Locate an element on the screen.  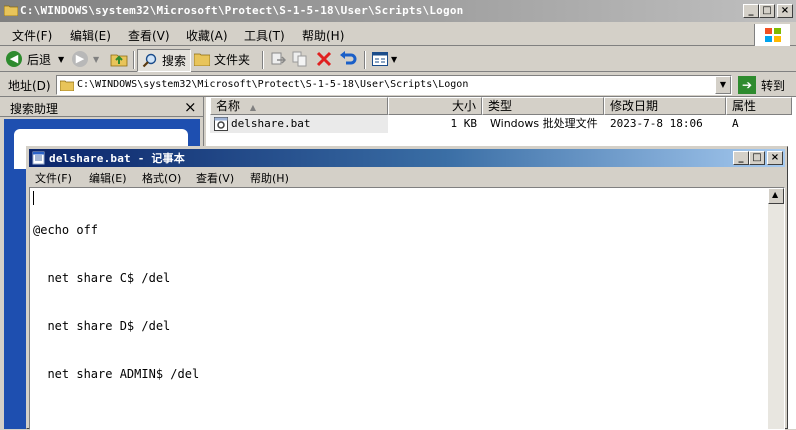
delete-icon is located at coordinates (324, 59).